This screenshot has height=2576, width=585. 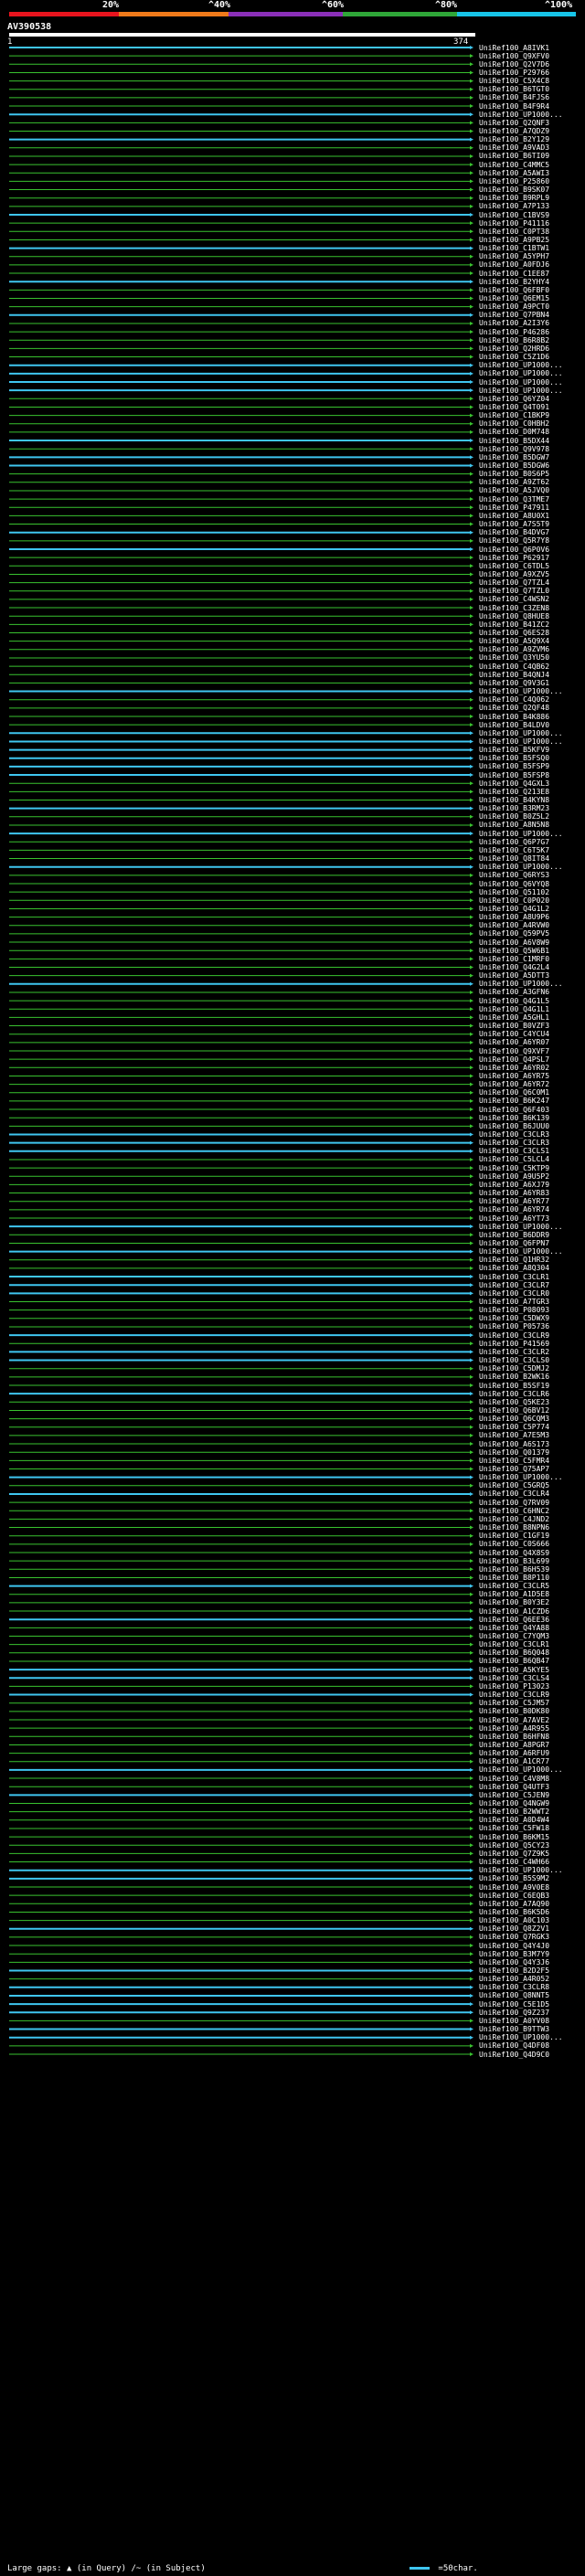 I want to click on hit-label-link: UniRef100_Q4G1L5, so click(x=514, y=1001).